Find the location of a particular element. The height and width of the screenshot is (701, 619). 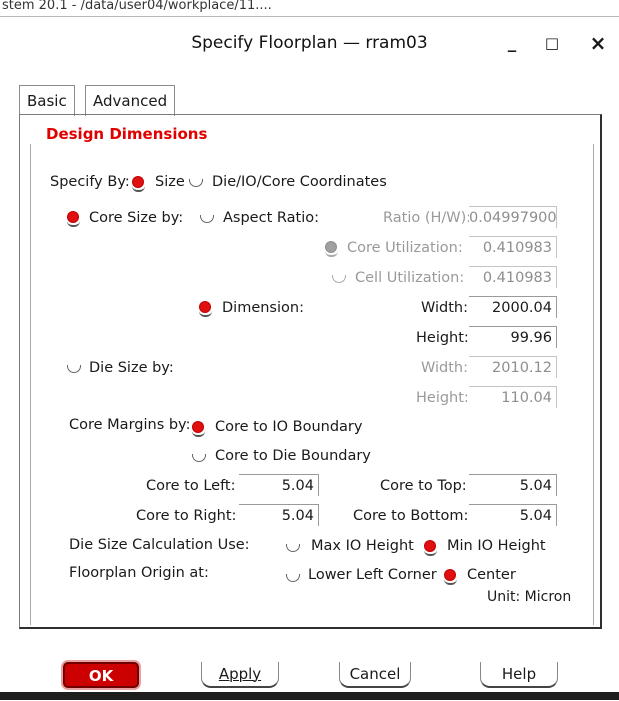

aspect-ratio-radio is located at coordinates (207, 219).